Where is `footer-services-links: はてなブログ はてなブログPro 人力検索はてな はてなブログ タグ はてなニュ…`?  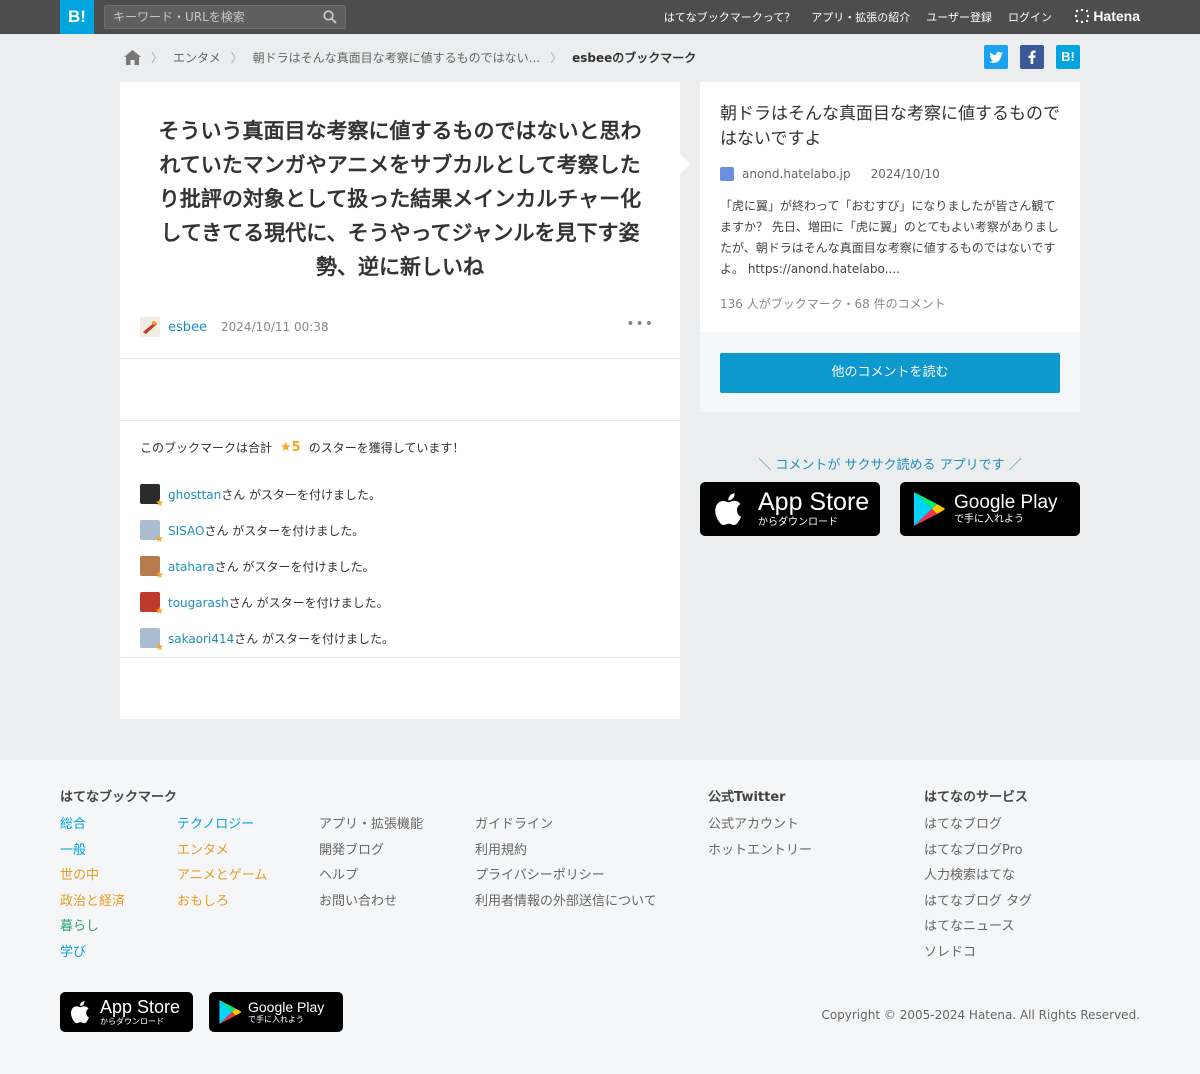
footer-services-links: はてなブログ はてなブログPro 人力検索はてな はてなブログ タグ はてなニュ… is located at coordinates (978, 889).